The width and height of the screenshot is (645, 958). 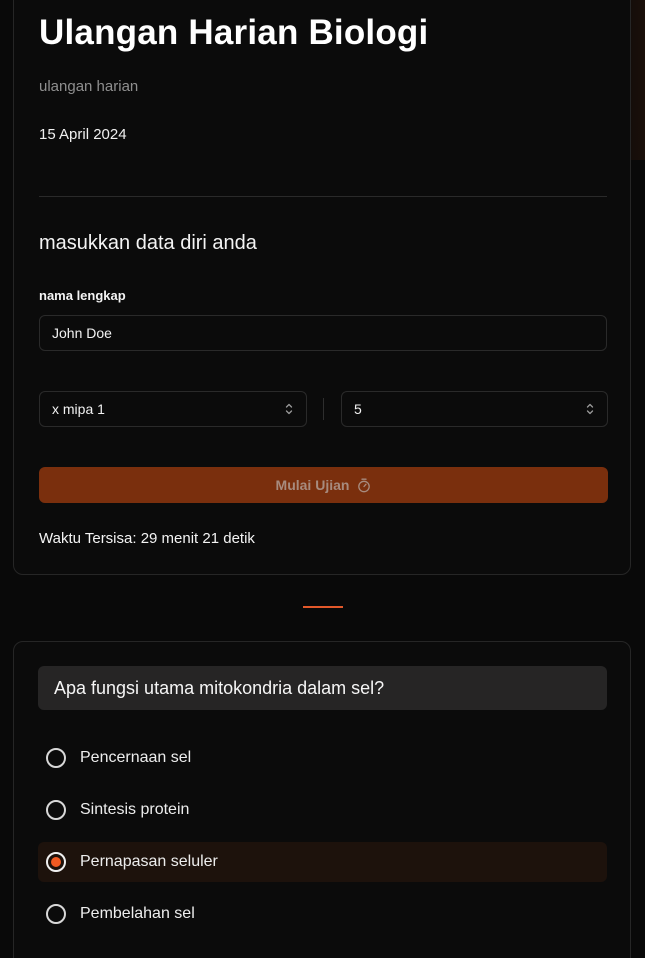 I want to click on radio-dot, so click(x=56, y=862).